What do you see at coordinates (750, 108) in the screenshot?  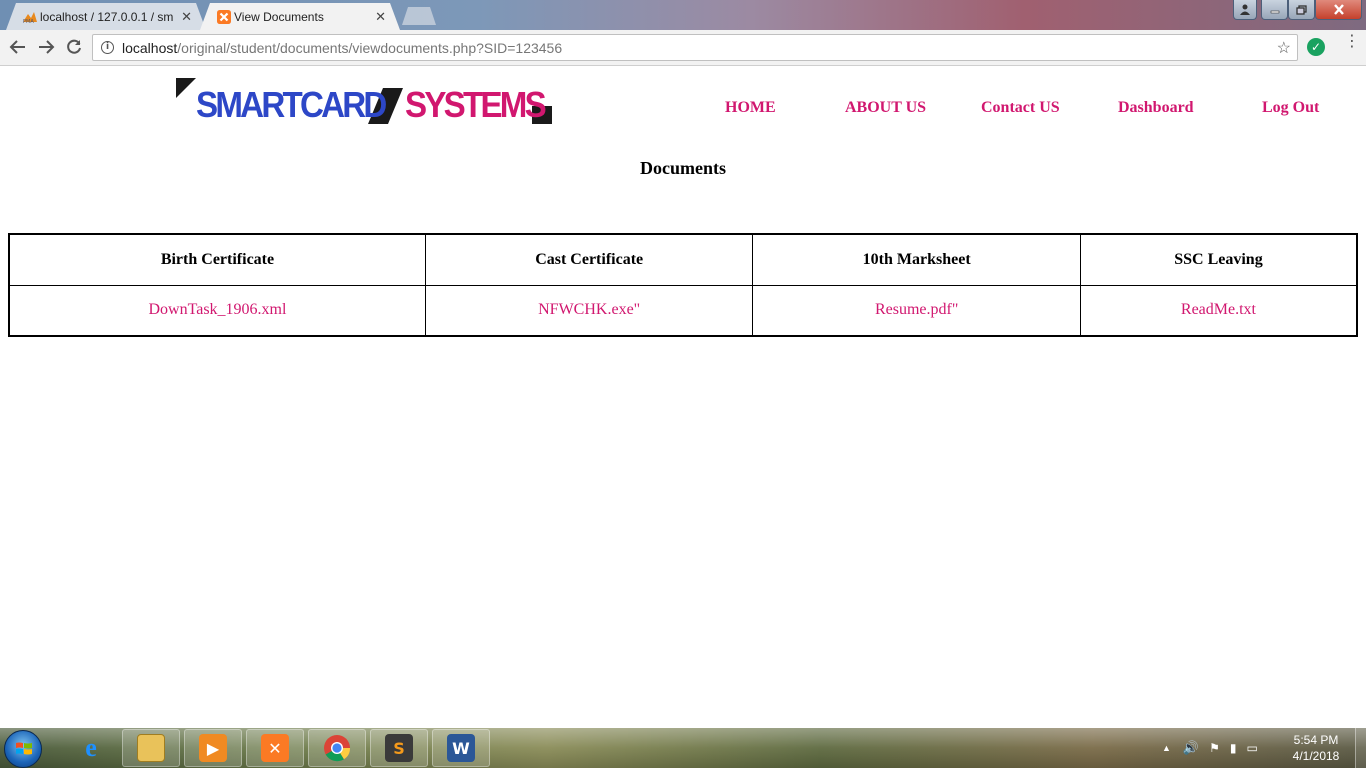 I see `nav-home-link: HOME` at bounding box center [750, 108].